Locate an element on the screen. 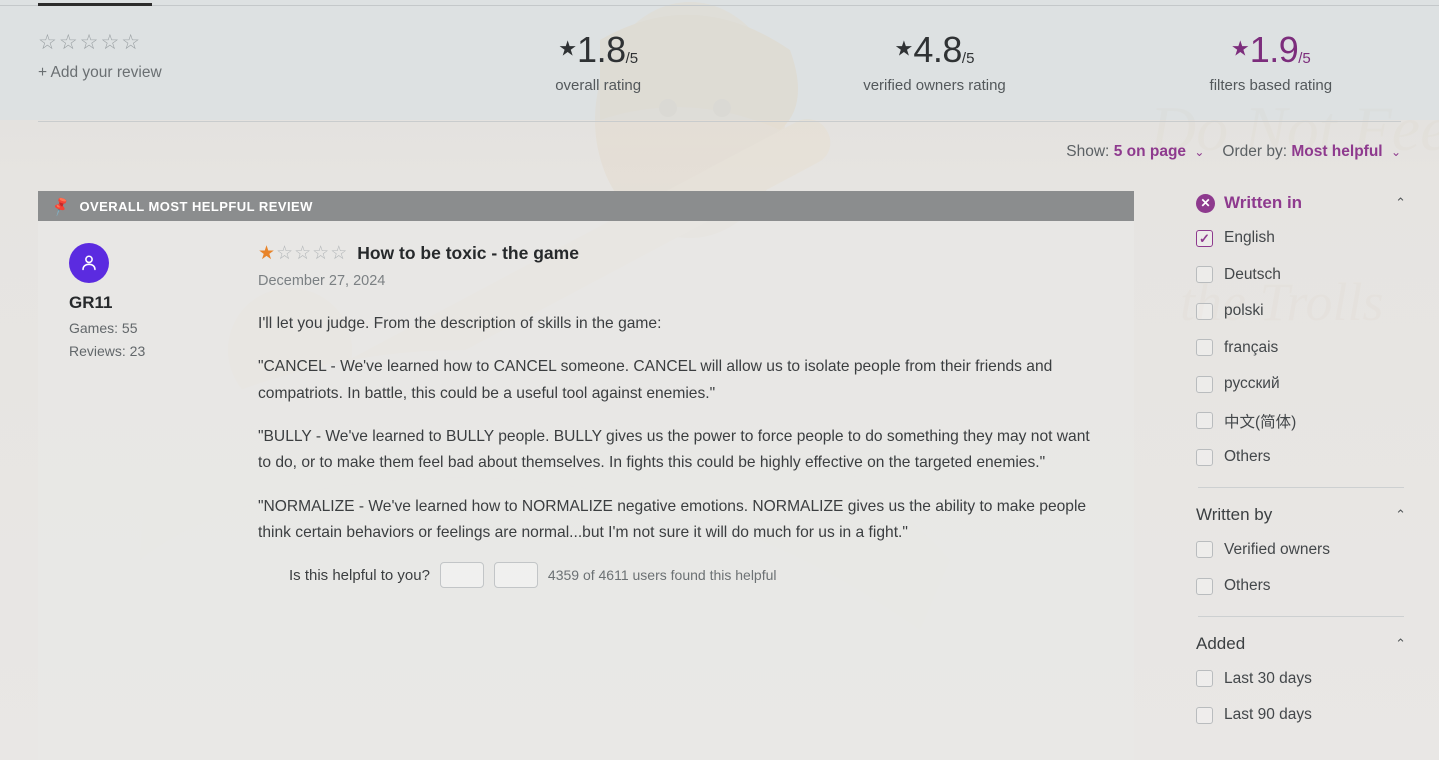 The image size is (1439, 760). filter-option: 中文(简体) is located at coordinates (1301, 421).